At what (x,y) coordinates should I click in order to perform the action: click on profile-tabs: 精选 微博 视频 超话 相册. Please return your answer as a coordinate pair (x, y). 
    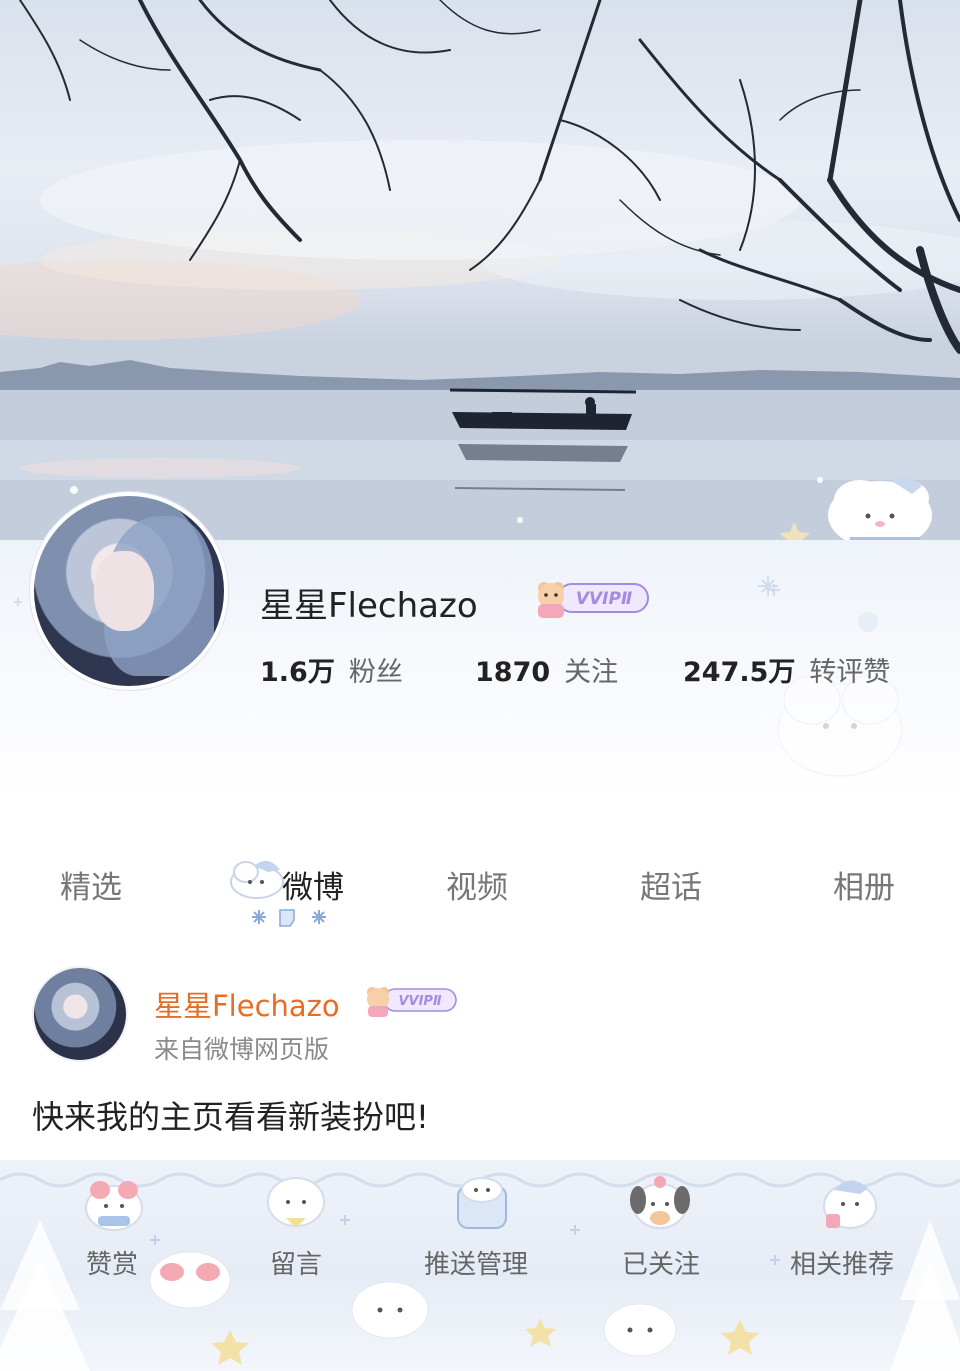
    Looking at the image, I should click on (480, 885).